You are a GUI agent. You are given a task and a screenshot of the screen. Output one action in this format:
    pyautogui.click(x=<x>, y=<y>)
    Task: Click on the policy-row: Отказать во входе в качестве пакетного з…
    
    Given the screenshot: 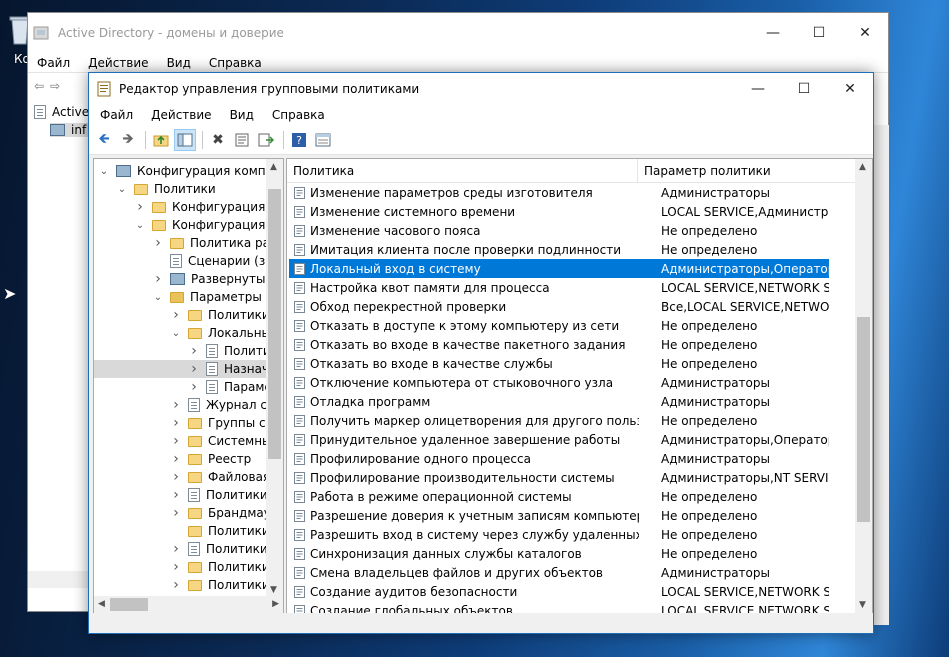 What is the action you would take?
    pyautogui.click(x=559, y=344)
    